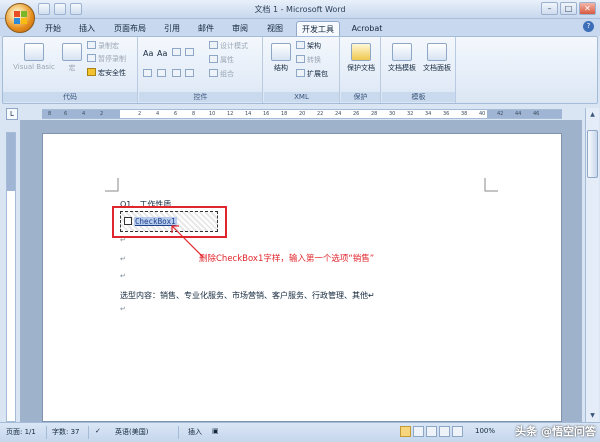 This screenshot has height=442, width=600. I want to click on tab-selector: L, so click(12, 114).